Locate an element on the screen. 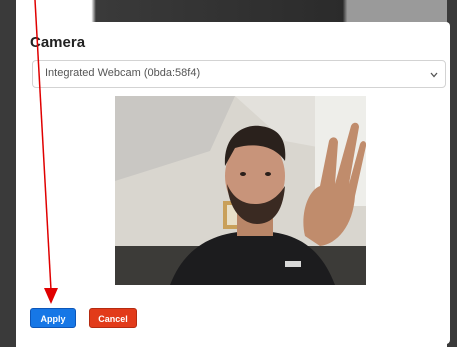 This screenshot has width=457, height=347. chevron-down-icon is located at coordinates (434, 75).